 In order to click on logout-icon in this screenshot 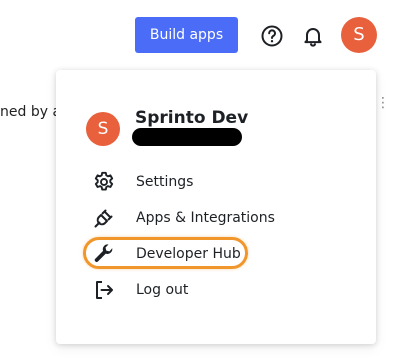, I will do `click(104, 290)`.